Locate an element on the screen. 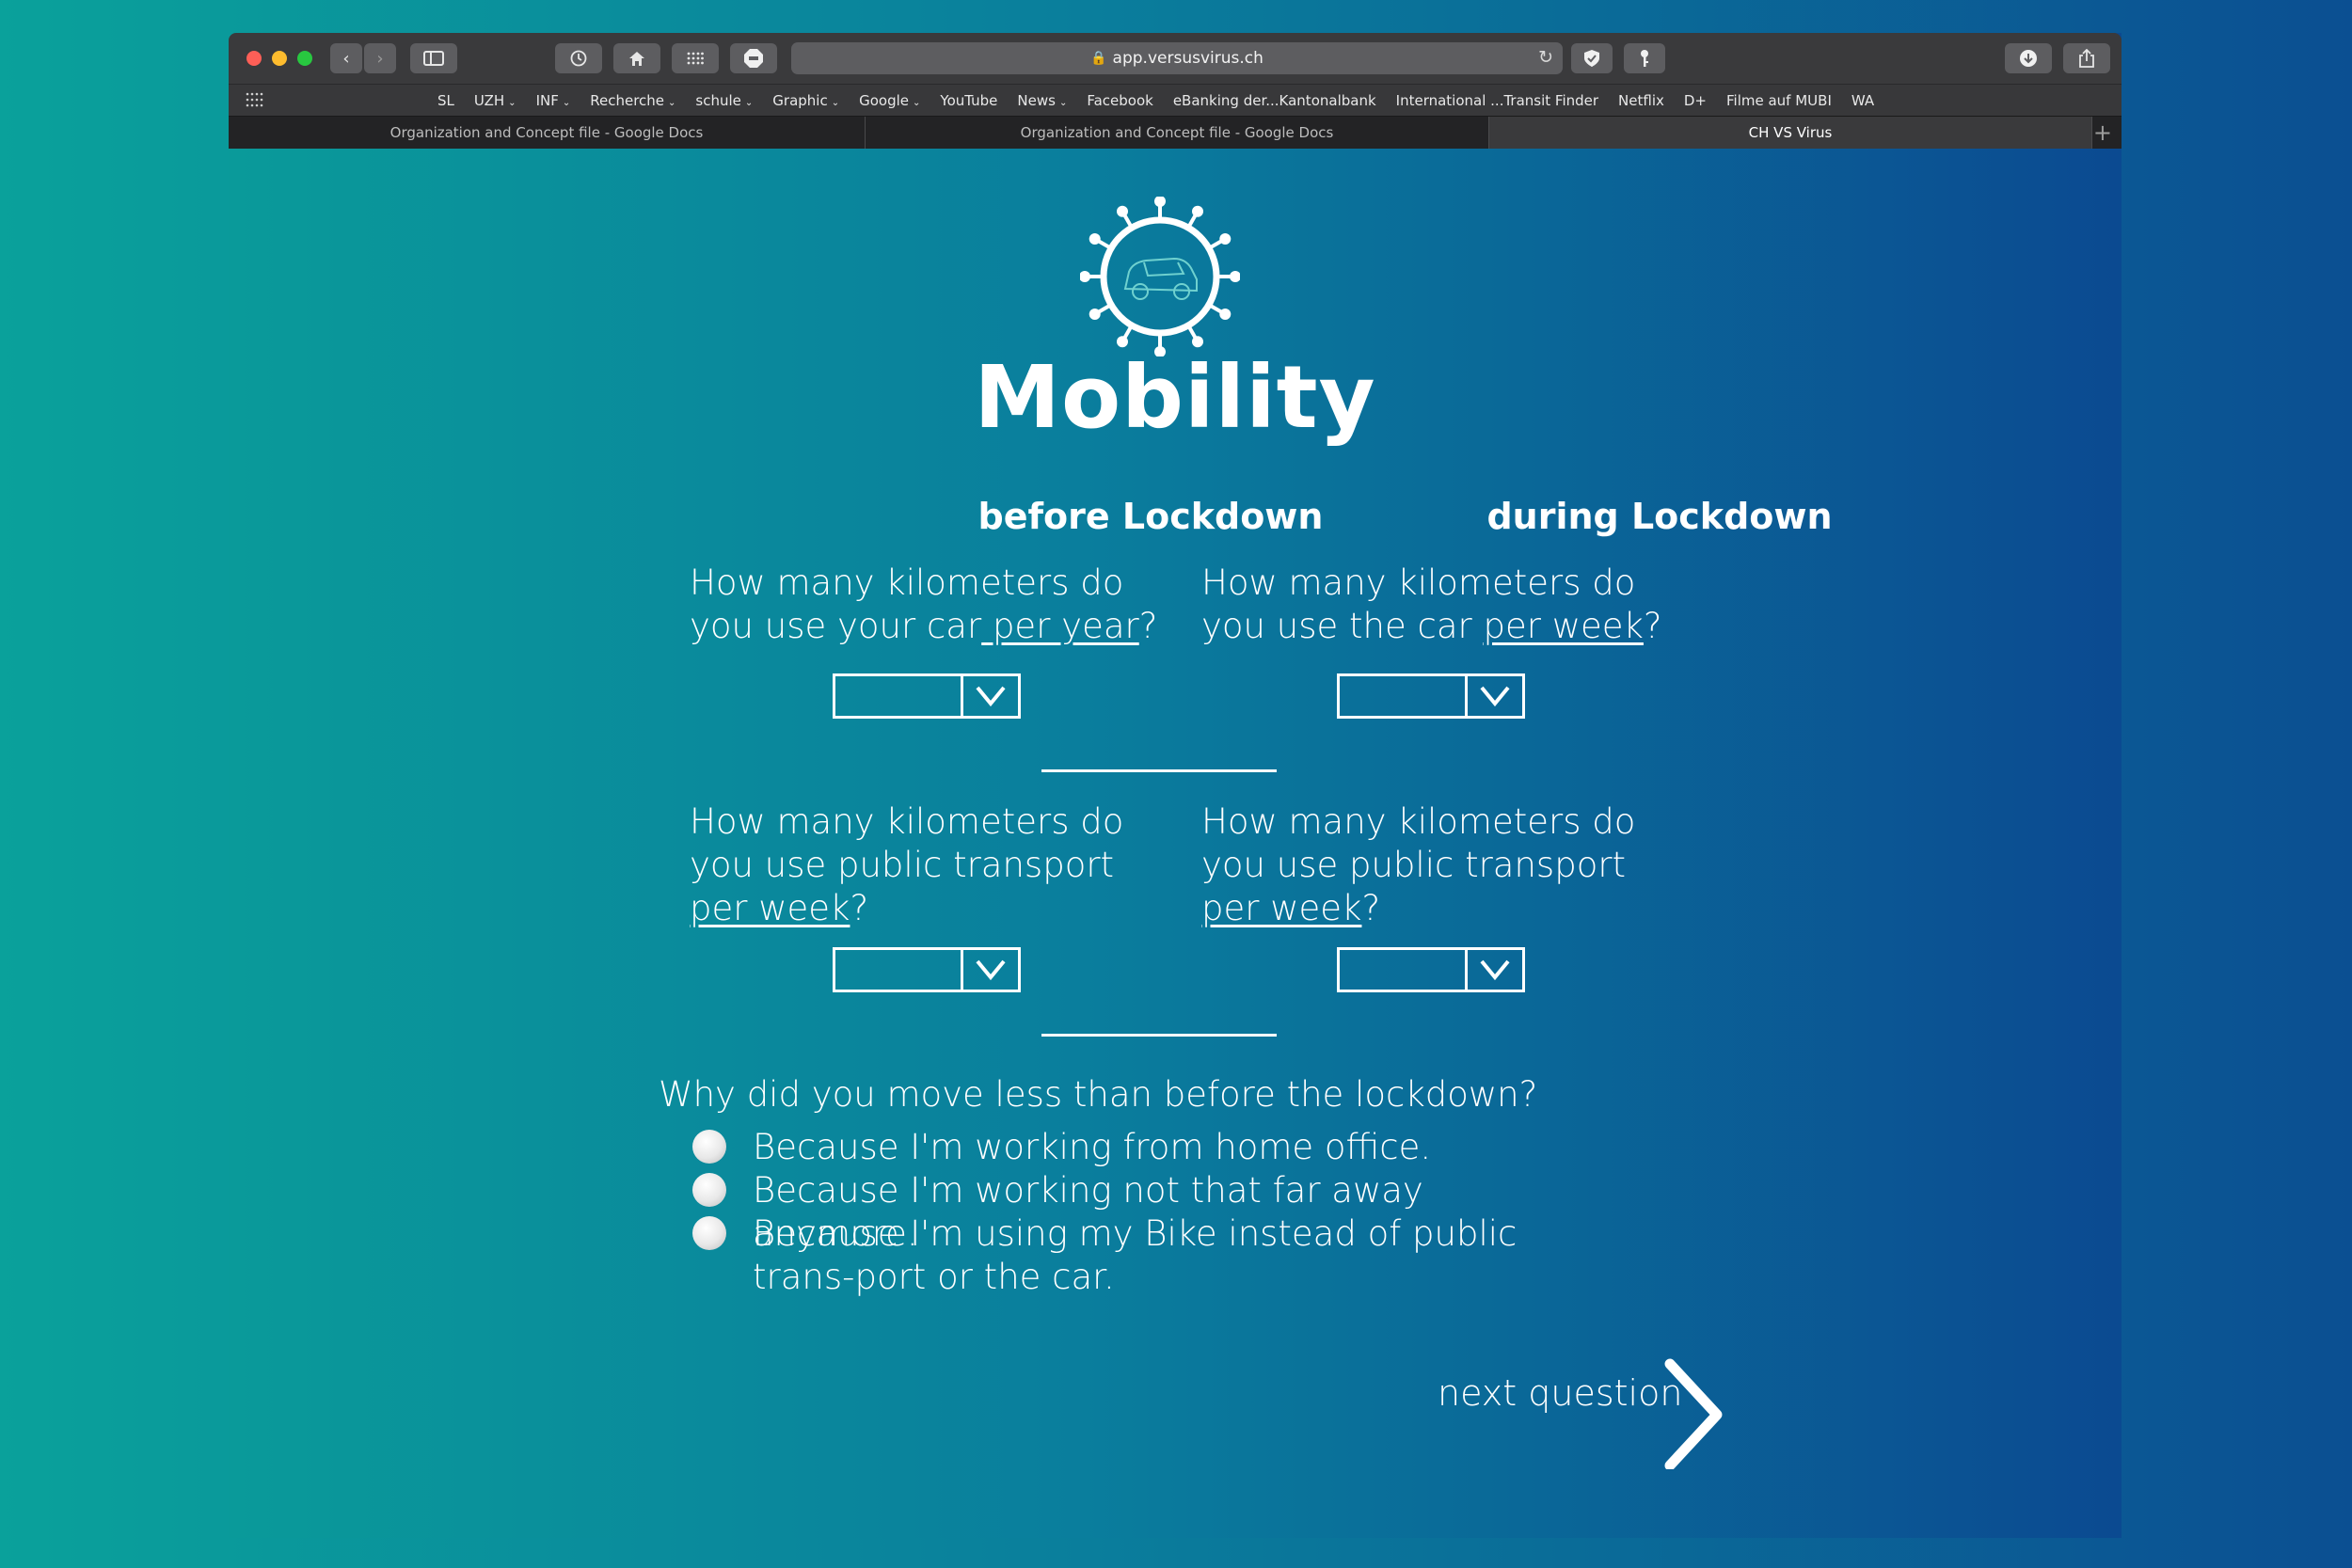 This screenshot has height=1568, width=2352. car-during-dropdown is located at coordinates (1431, 696).